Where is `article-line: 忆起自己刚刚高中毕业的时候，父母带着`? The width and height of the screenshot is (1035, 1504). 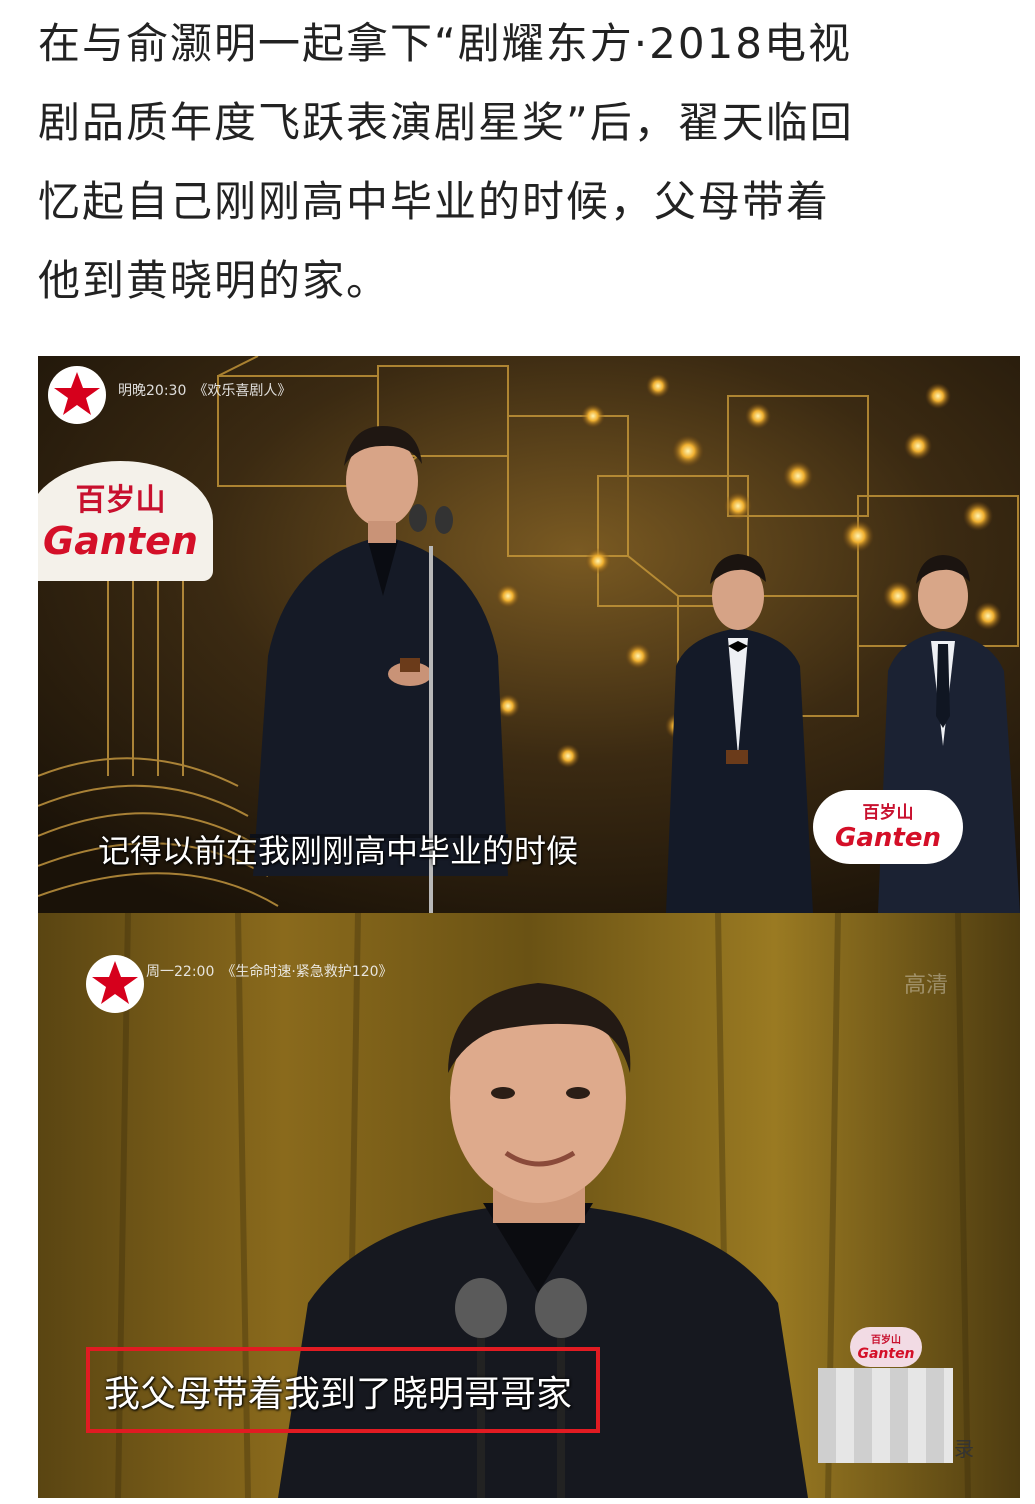 article-line: 忆起自己刚刚高中毕业的时候，父母带着 is located at coordinates (434, 201).